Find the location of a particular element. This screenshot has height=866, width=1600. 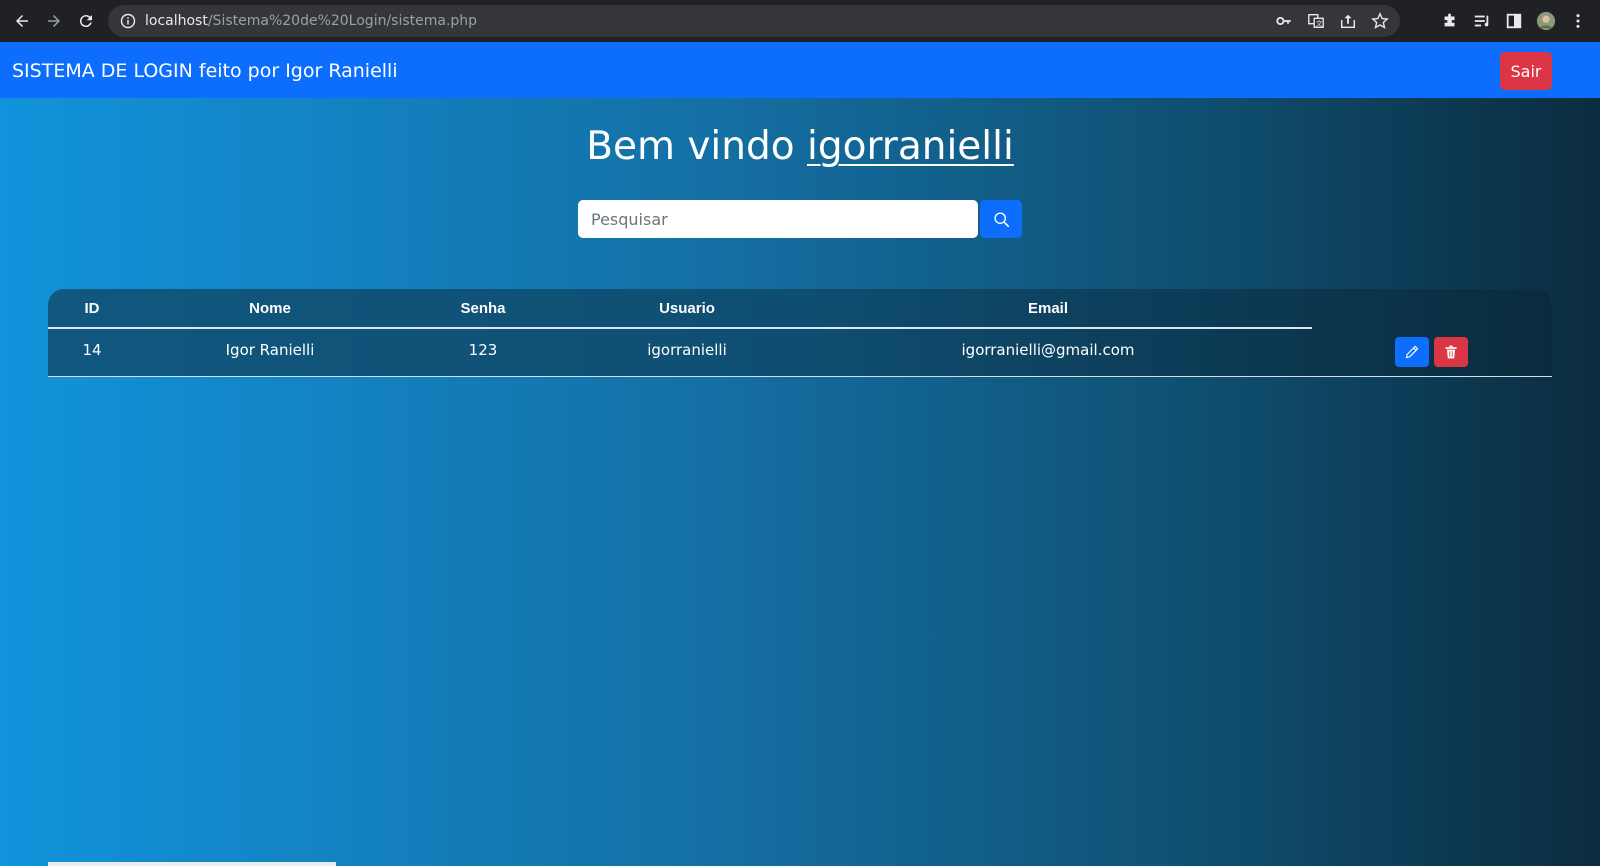

edit-button is located at coordinates (1412, 352).